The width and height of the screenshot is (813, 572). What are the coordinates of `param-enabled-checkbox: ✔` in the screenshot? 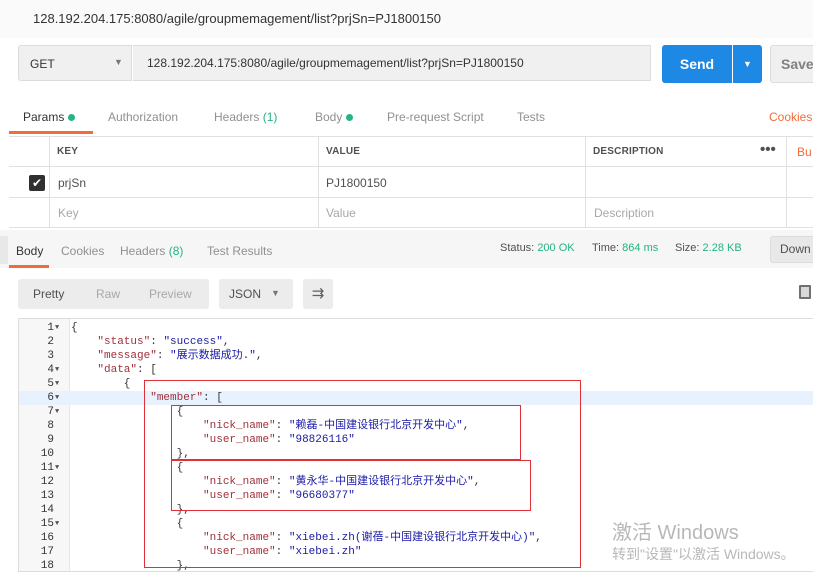 It's located at (37, 183).